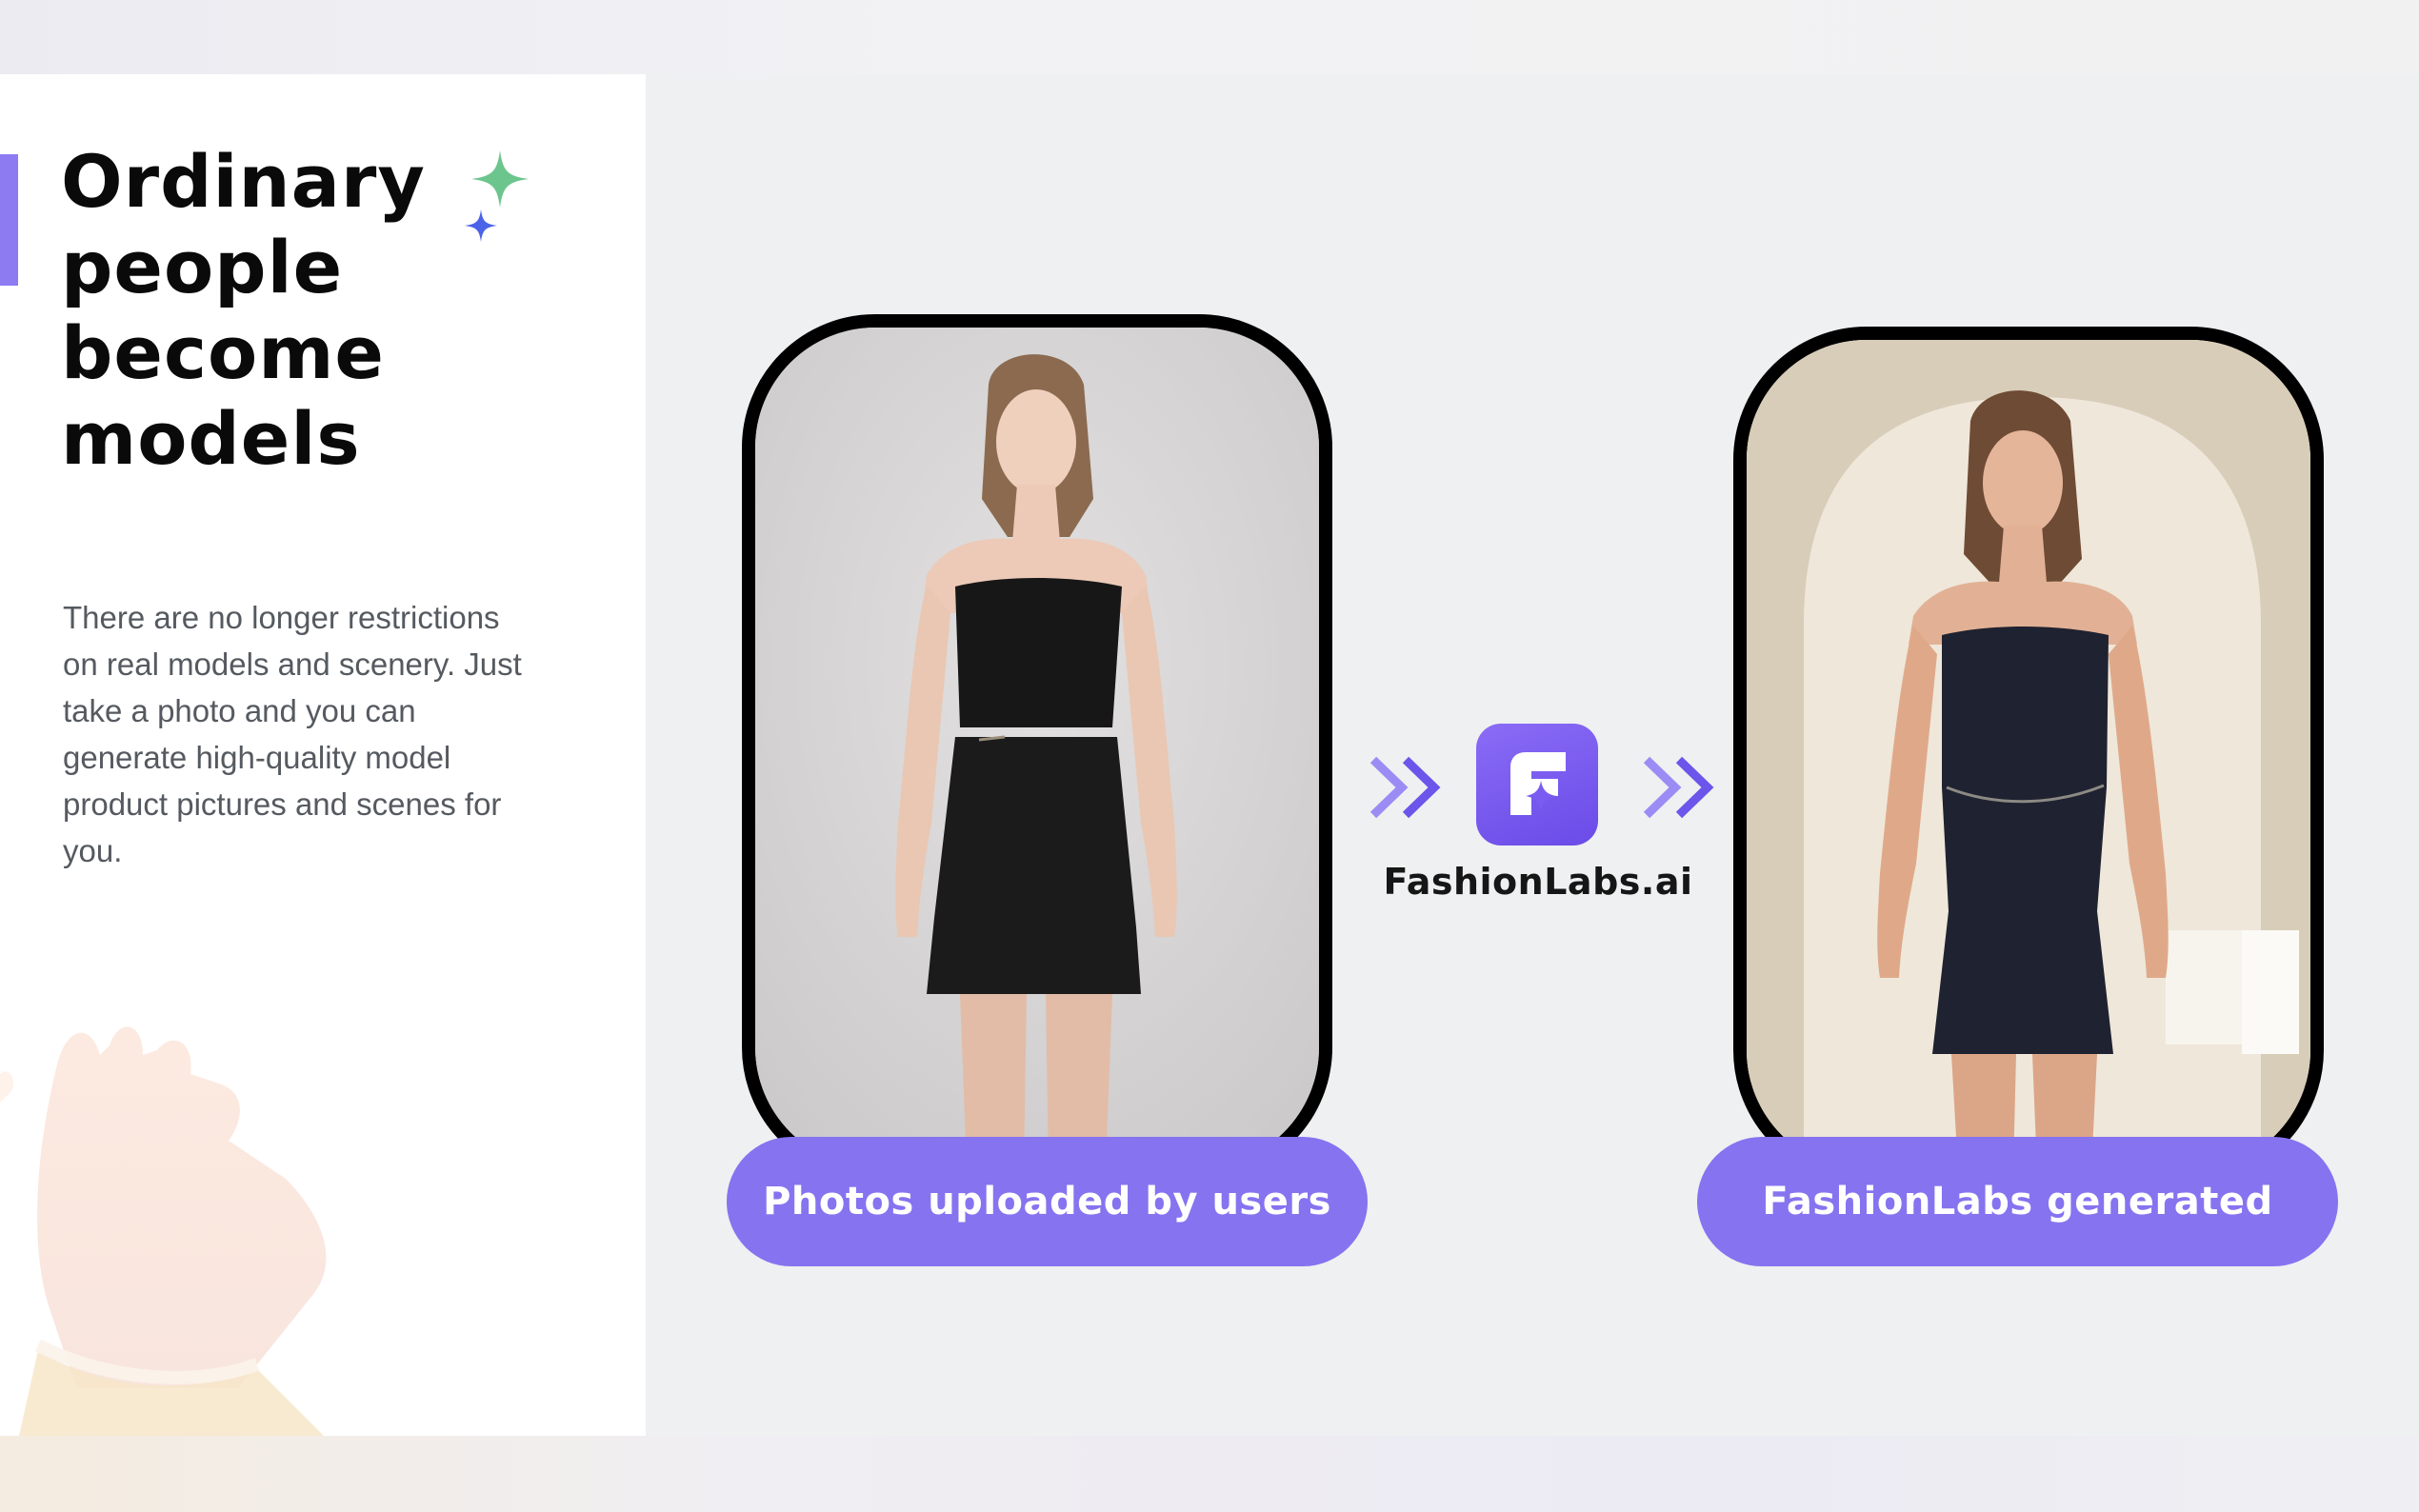 The image size is (2419, 1512). I want to click on generated-photo, so click(2028, 755).